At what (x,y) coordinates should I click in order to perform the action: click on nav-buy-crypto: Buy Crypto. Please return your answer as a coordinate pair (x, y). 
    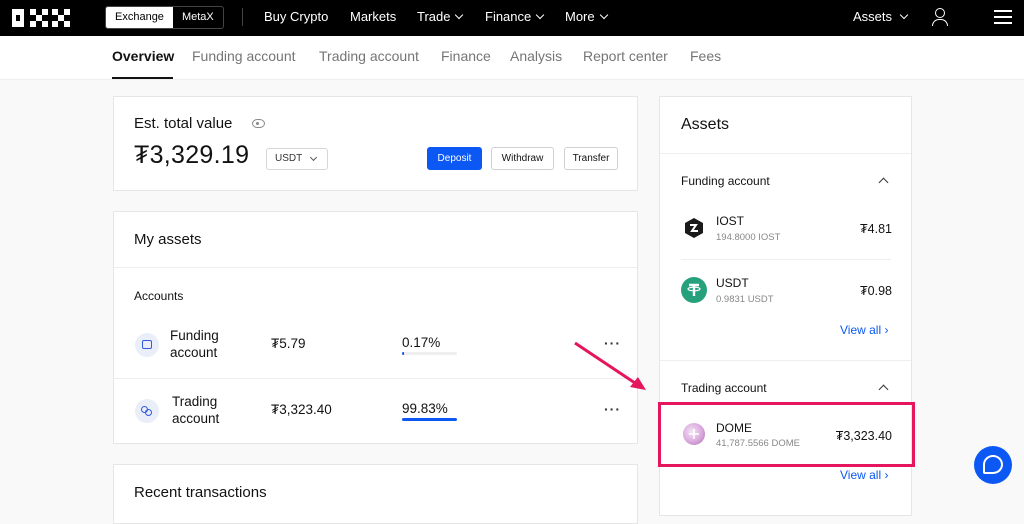
    Looking at the image, I should click on (296, 17).